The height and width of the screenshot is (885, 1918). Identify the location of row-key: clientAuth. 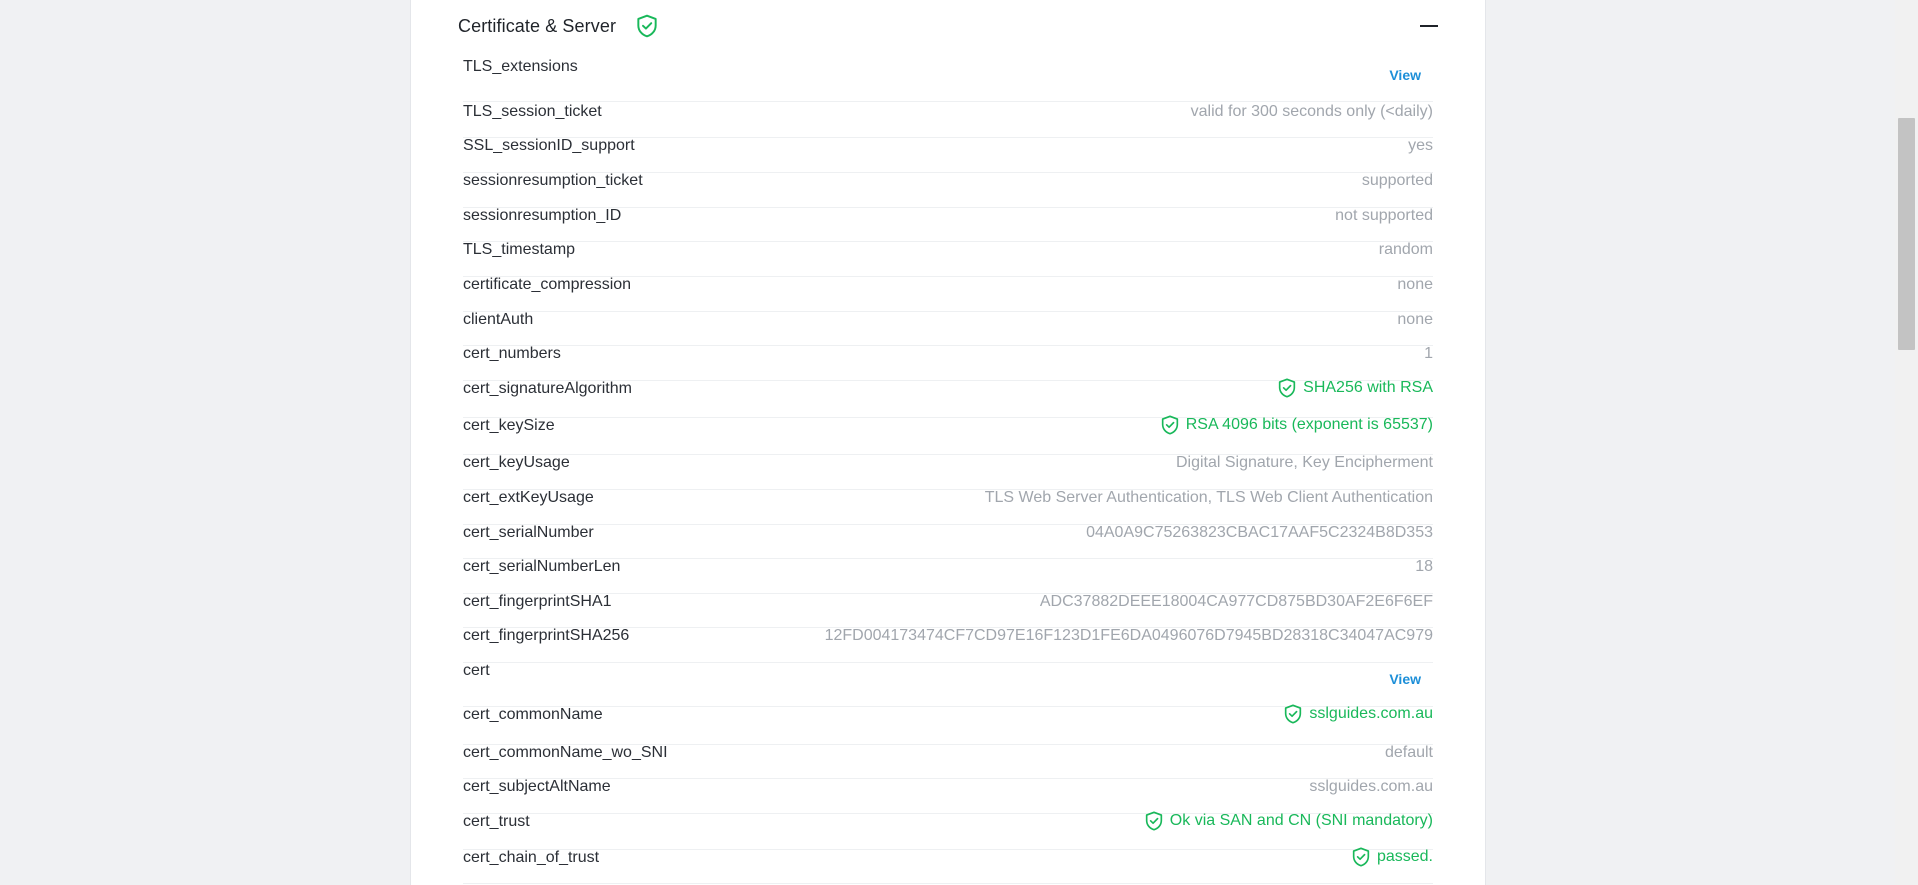
(498, 319).